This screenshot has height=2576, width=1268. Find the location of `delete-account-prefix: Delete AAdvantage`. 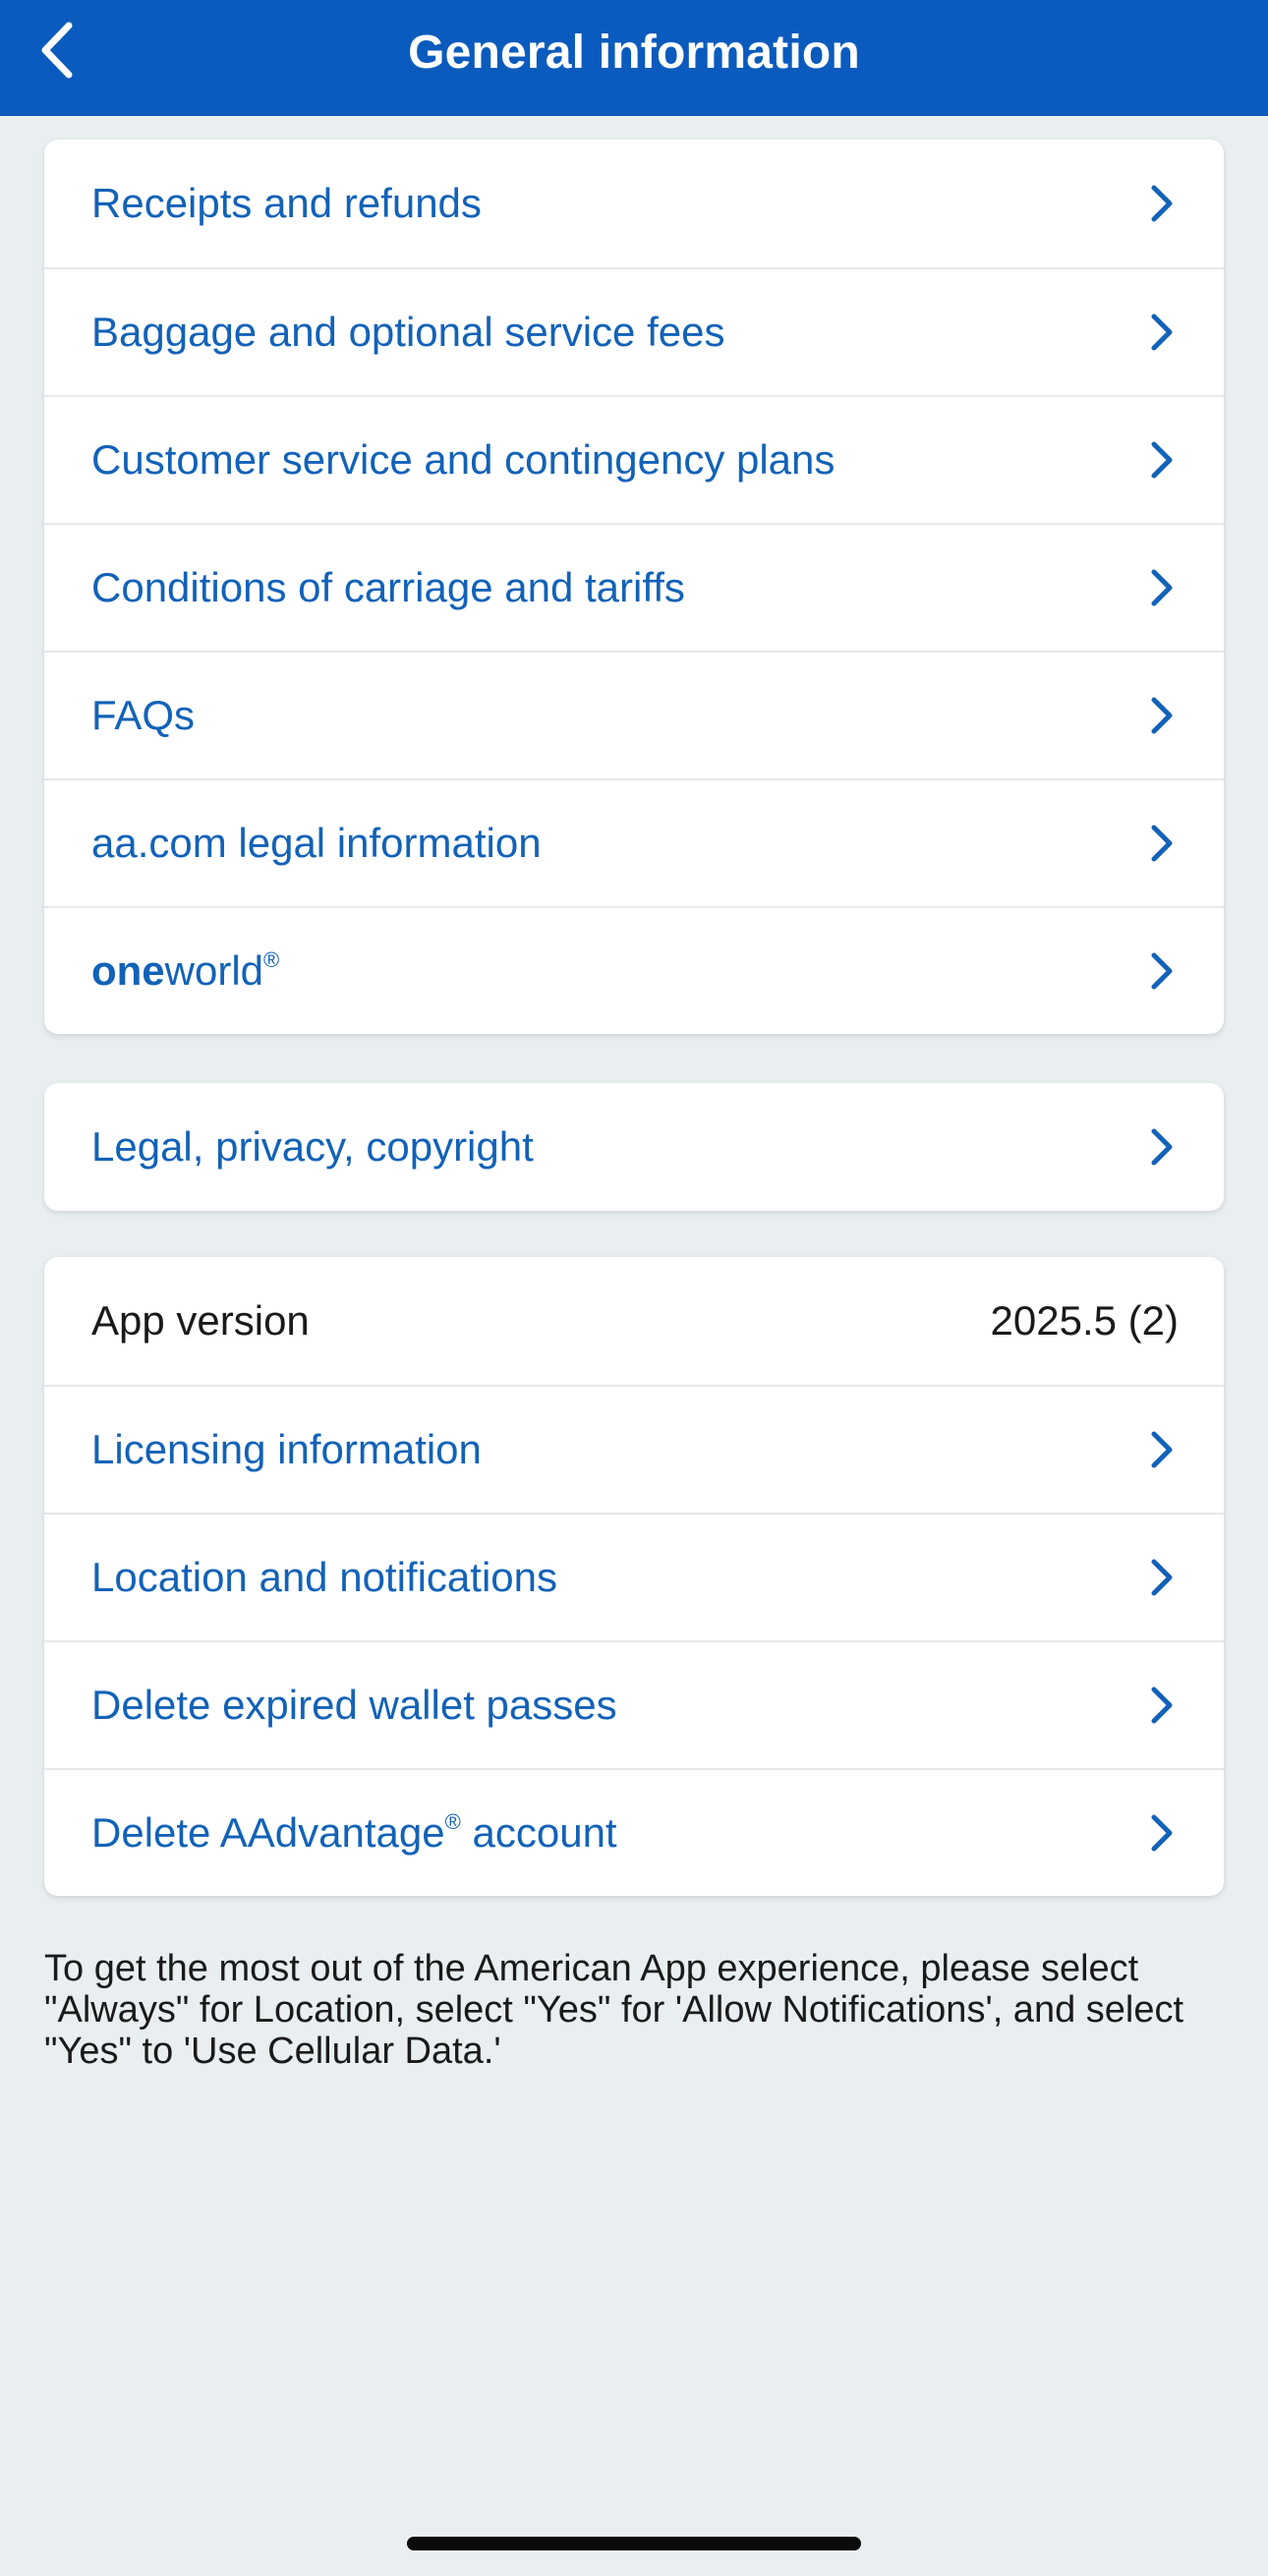

delete-account-prefix: Delete AAdvantage is located at coordinates (268, 1832).